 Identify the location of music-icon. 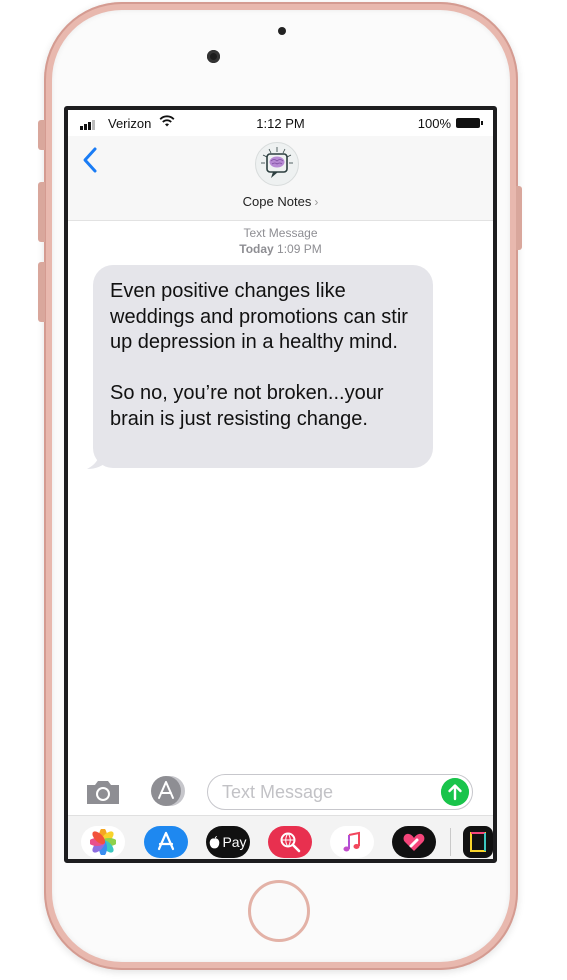
(352, 842).